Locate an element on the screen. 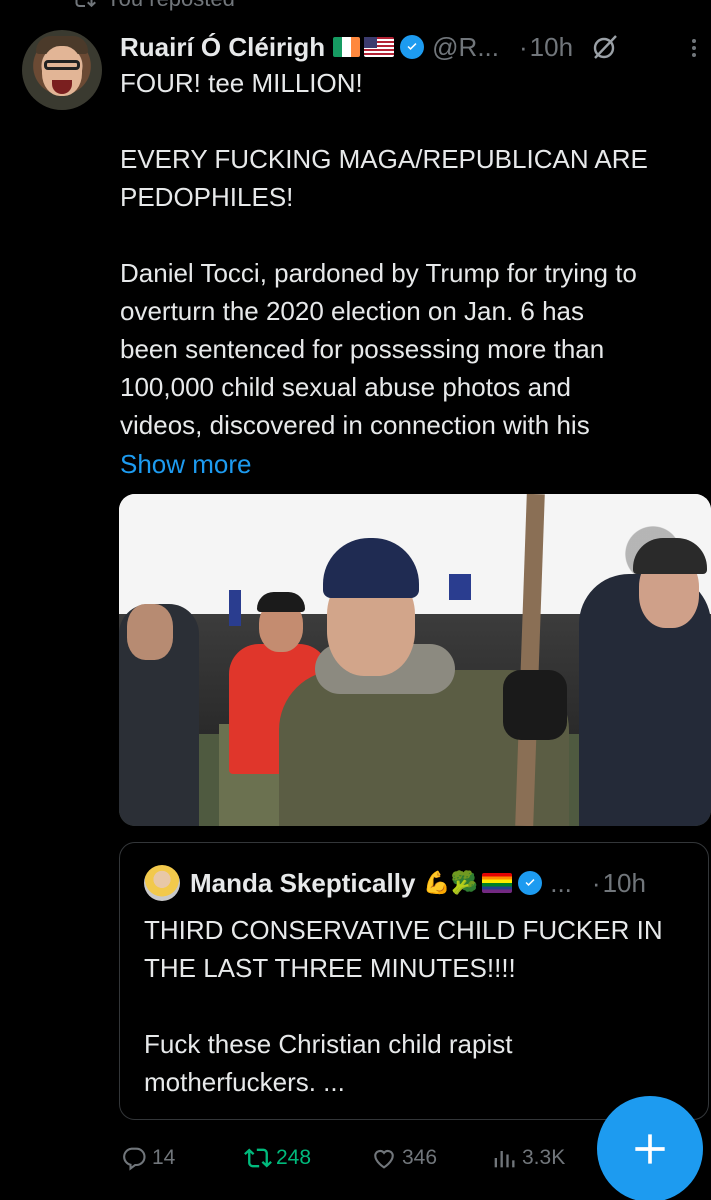 Image resolution: width=711 pixels, height=1200 pixels. post-header: Ruairí Ó Cléirigh @R... · 10h is located at coordinates (369, 47).